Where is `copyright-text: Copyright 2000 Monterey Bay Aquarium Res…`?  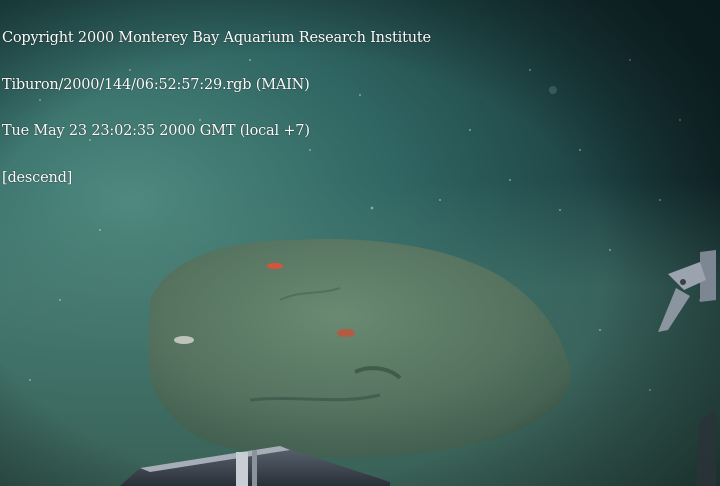
copyright-text: Copyright 2000 Monterey Bay Aquarium Res… is located at coordinates (216, 38).